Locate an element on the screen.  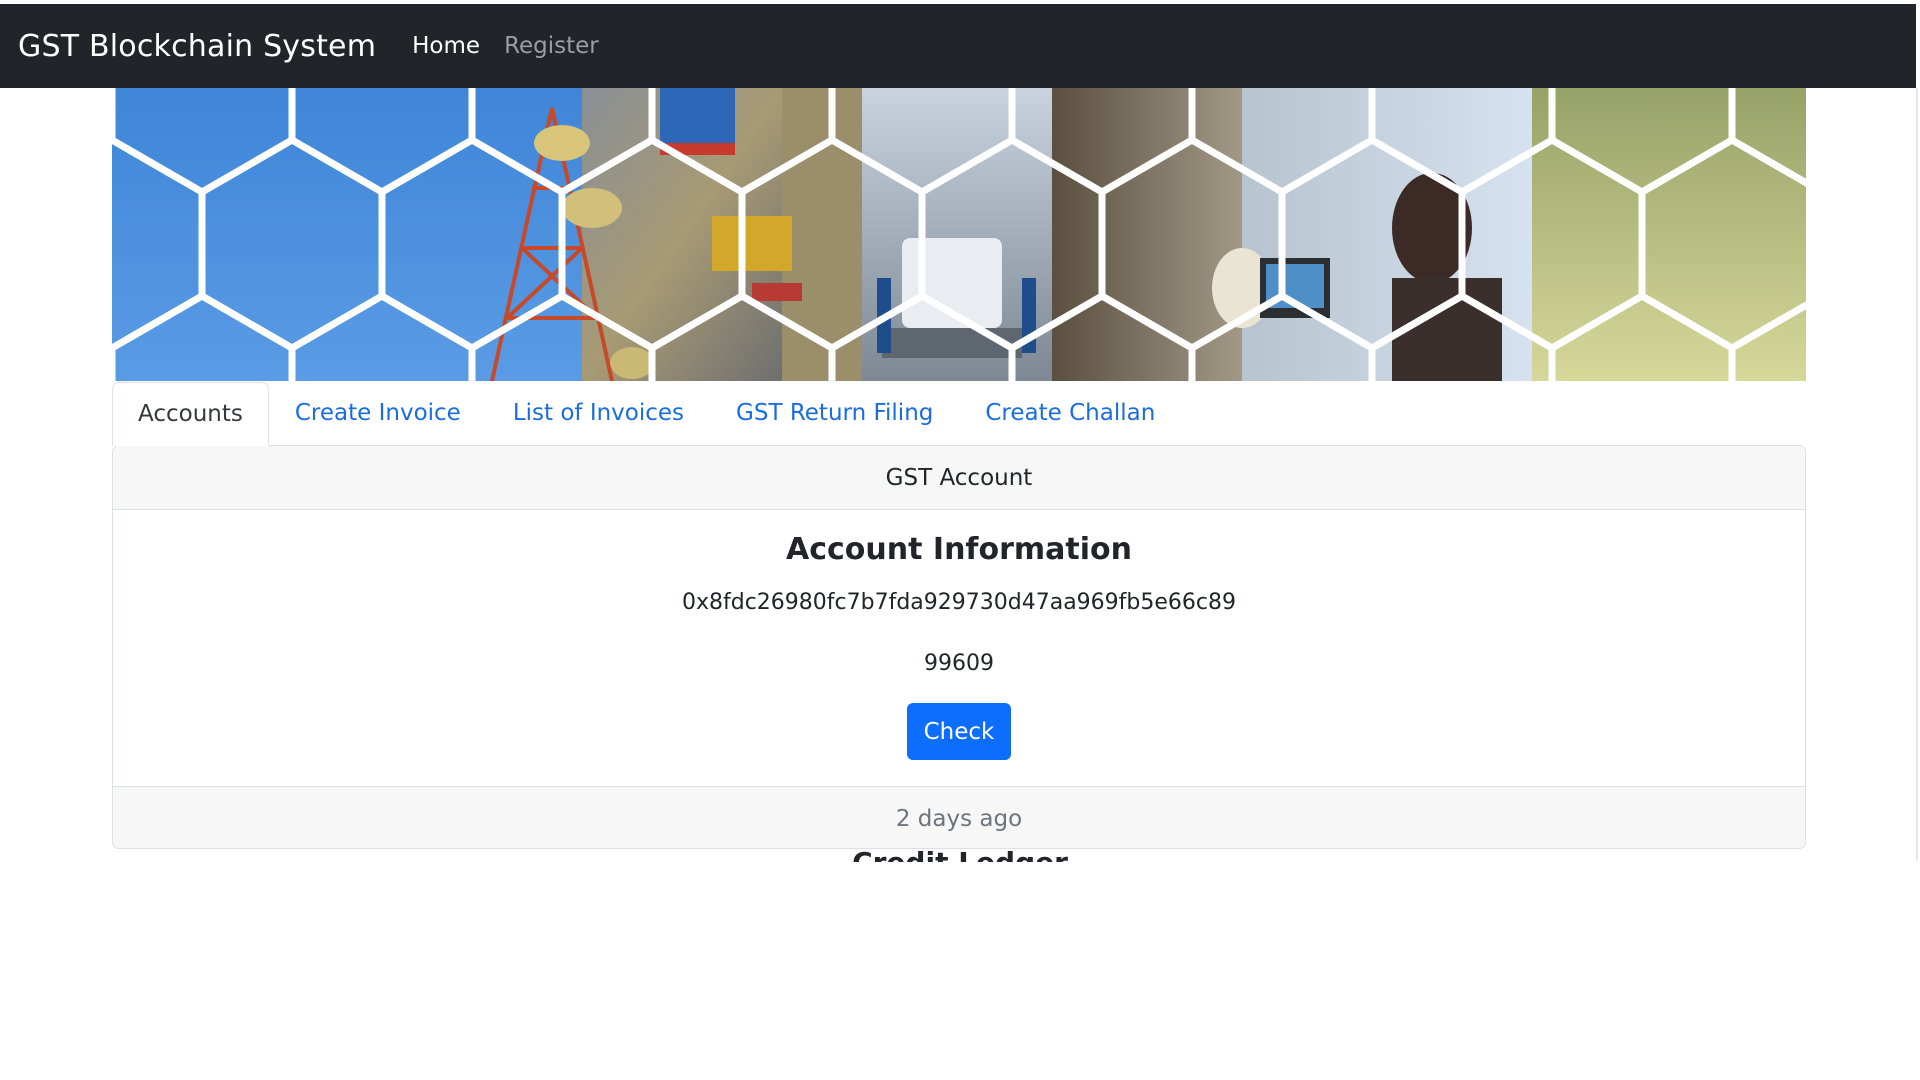
card-footer-timestamp: 2 days ago is located at coordinates (959, 817).